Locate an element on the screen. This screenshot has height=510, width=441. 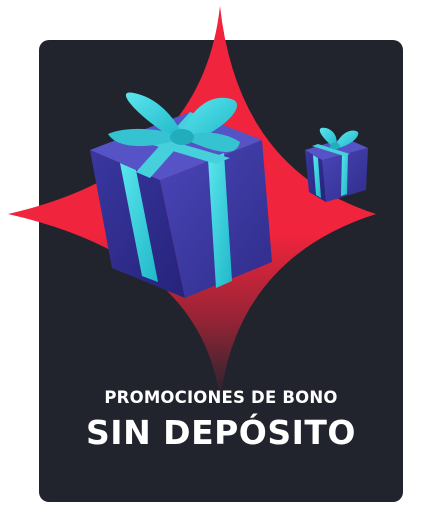
promo-subtitle: PROMOCIONES DE BONO is located at coordinates (221, 397).